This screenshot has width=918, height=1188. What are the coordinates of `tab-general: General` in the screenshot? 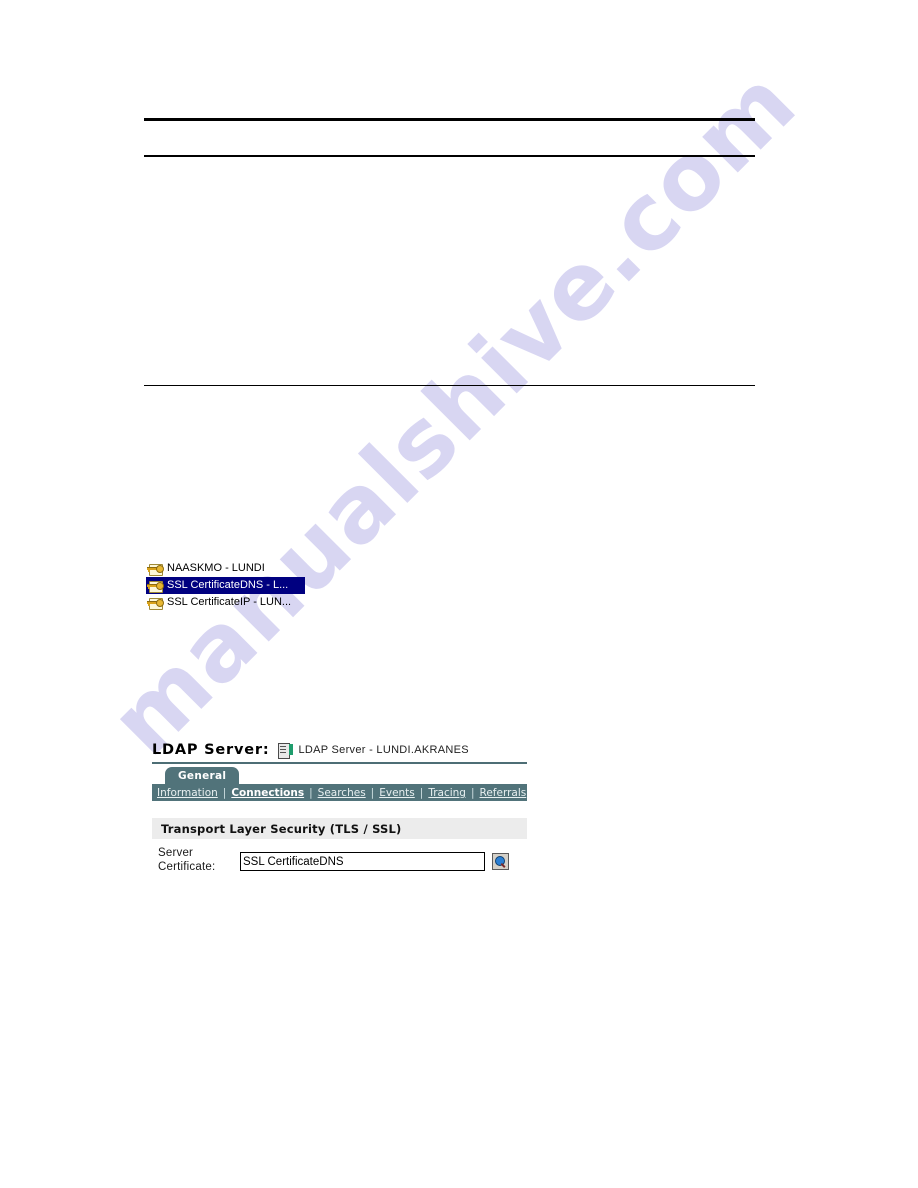 It's located at (202, 775).